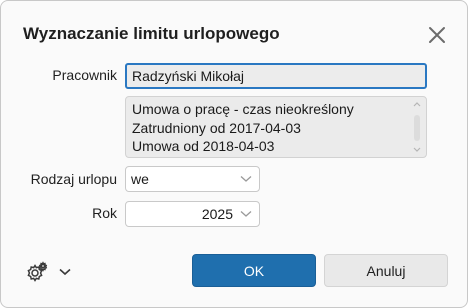 This screenshot has height=308, width=468. I want to click on dialog-title: Wyznaczanie limitu urlopowego, so click(151, 33).